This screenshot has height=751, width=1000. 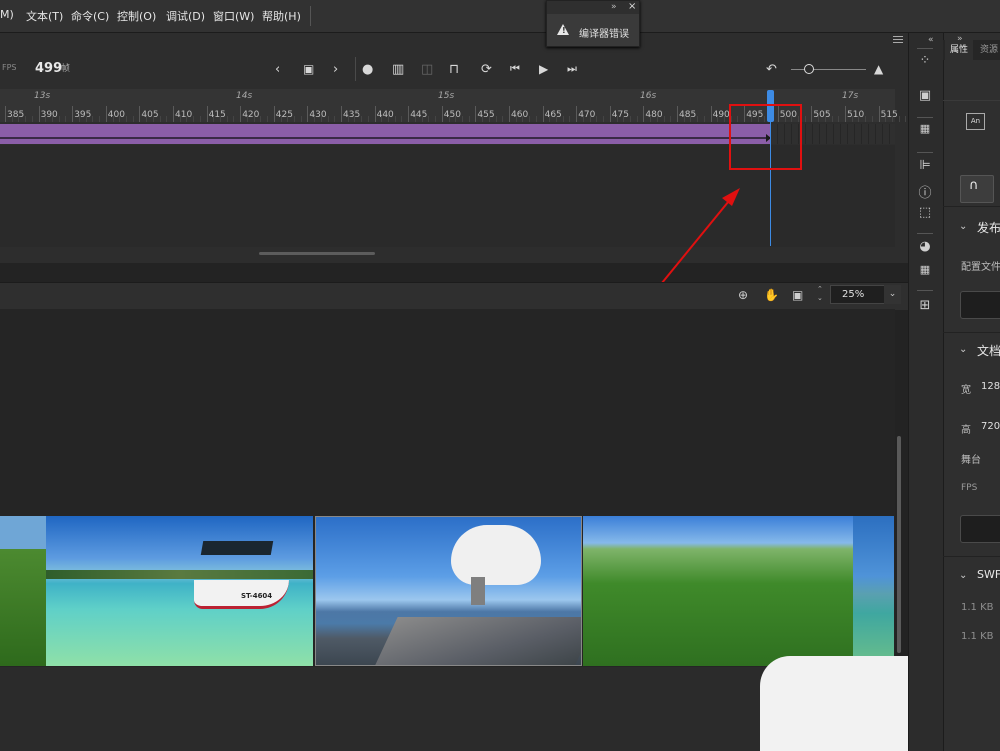 What do you see at coordinates (185, 16) in the screenshot?
I see `menu-debug: 调试(D)` at bounding box center [185, 16].